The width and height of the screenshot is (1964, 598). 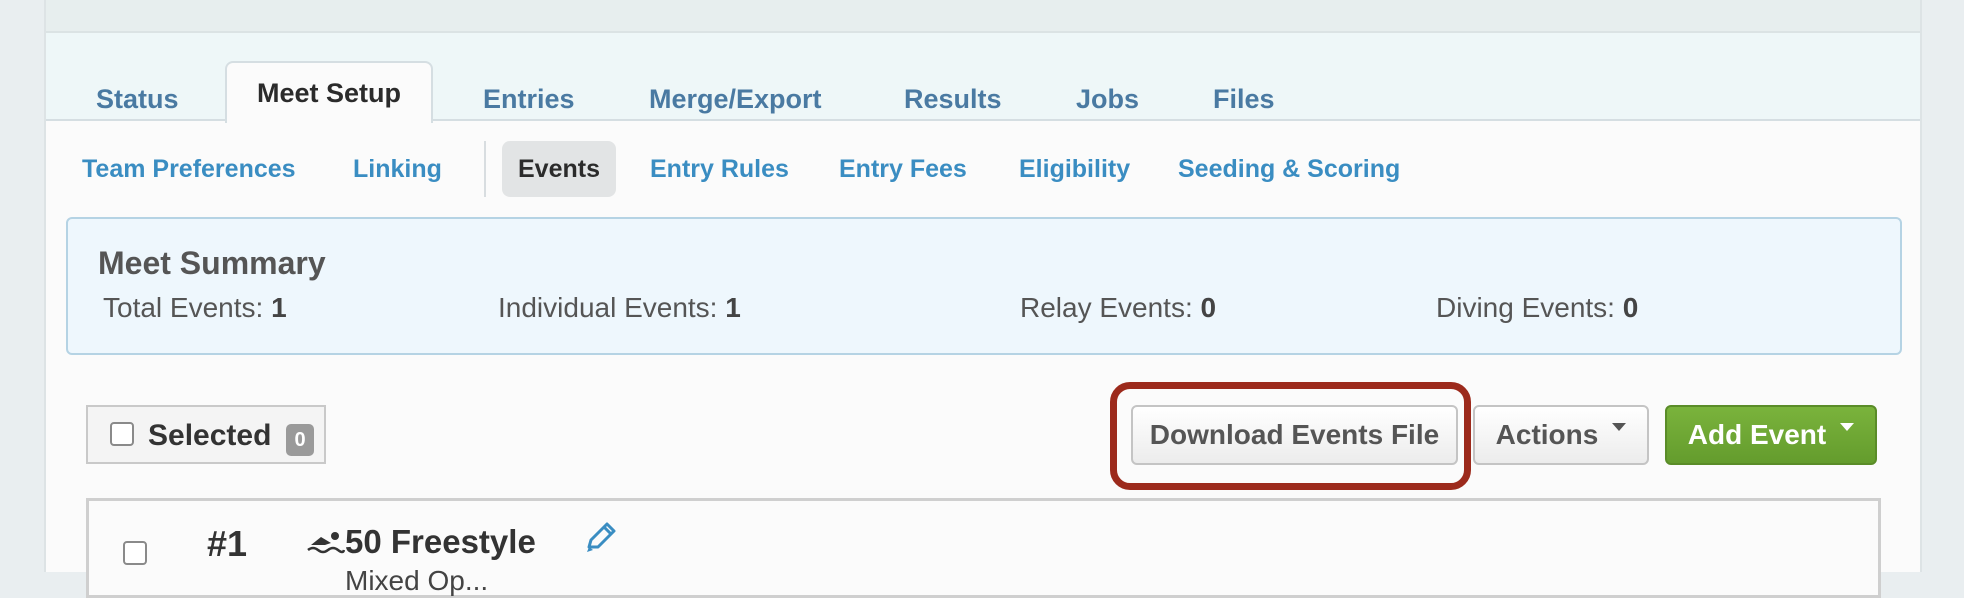 What do you see at coordinates (983, 16) in the screenshot?
I see `top-strip` at bounding box center [983, 16].